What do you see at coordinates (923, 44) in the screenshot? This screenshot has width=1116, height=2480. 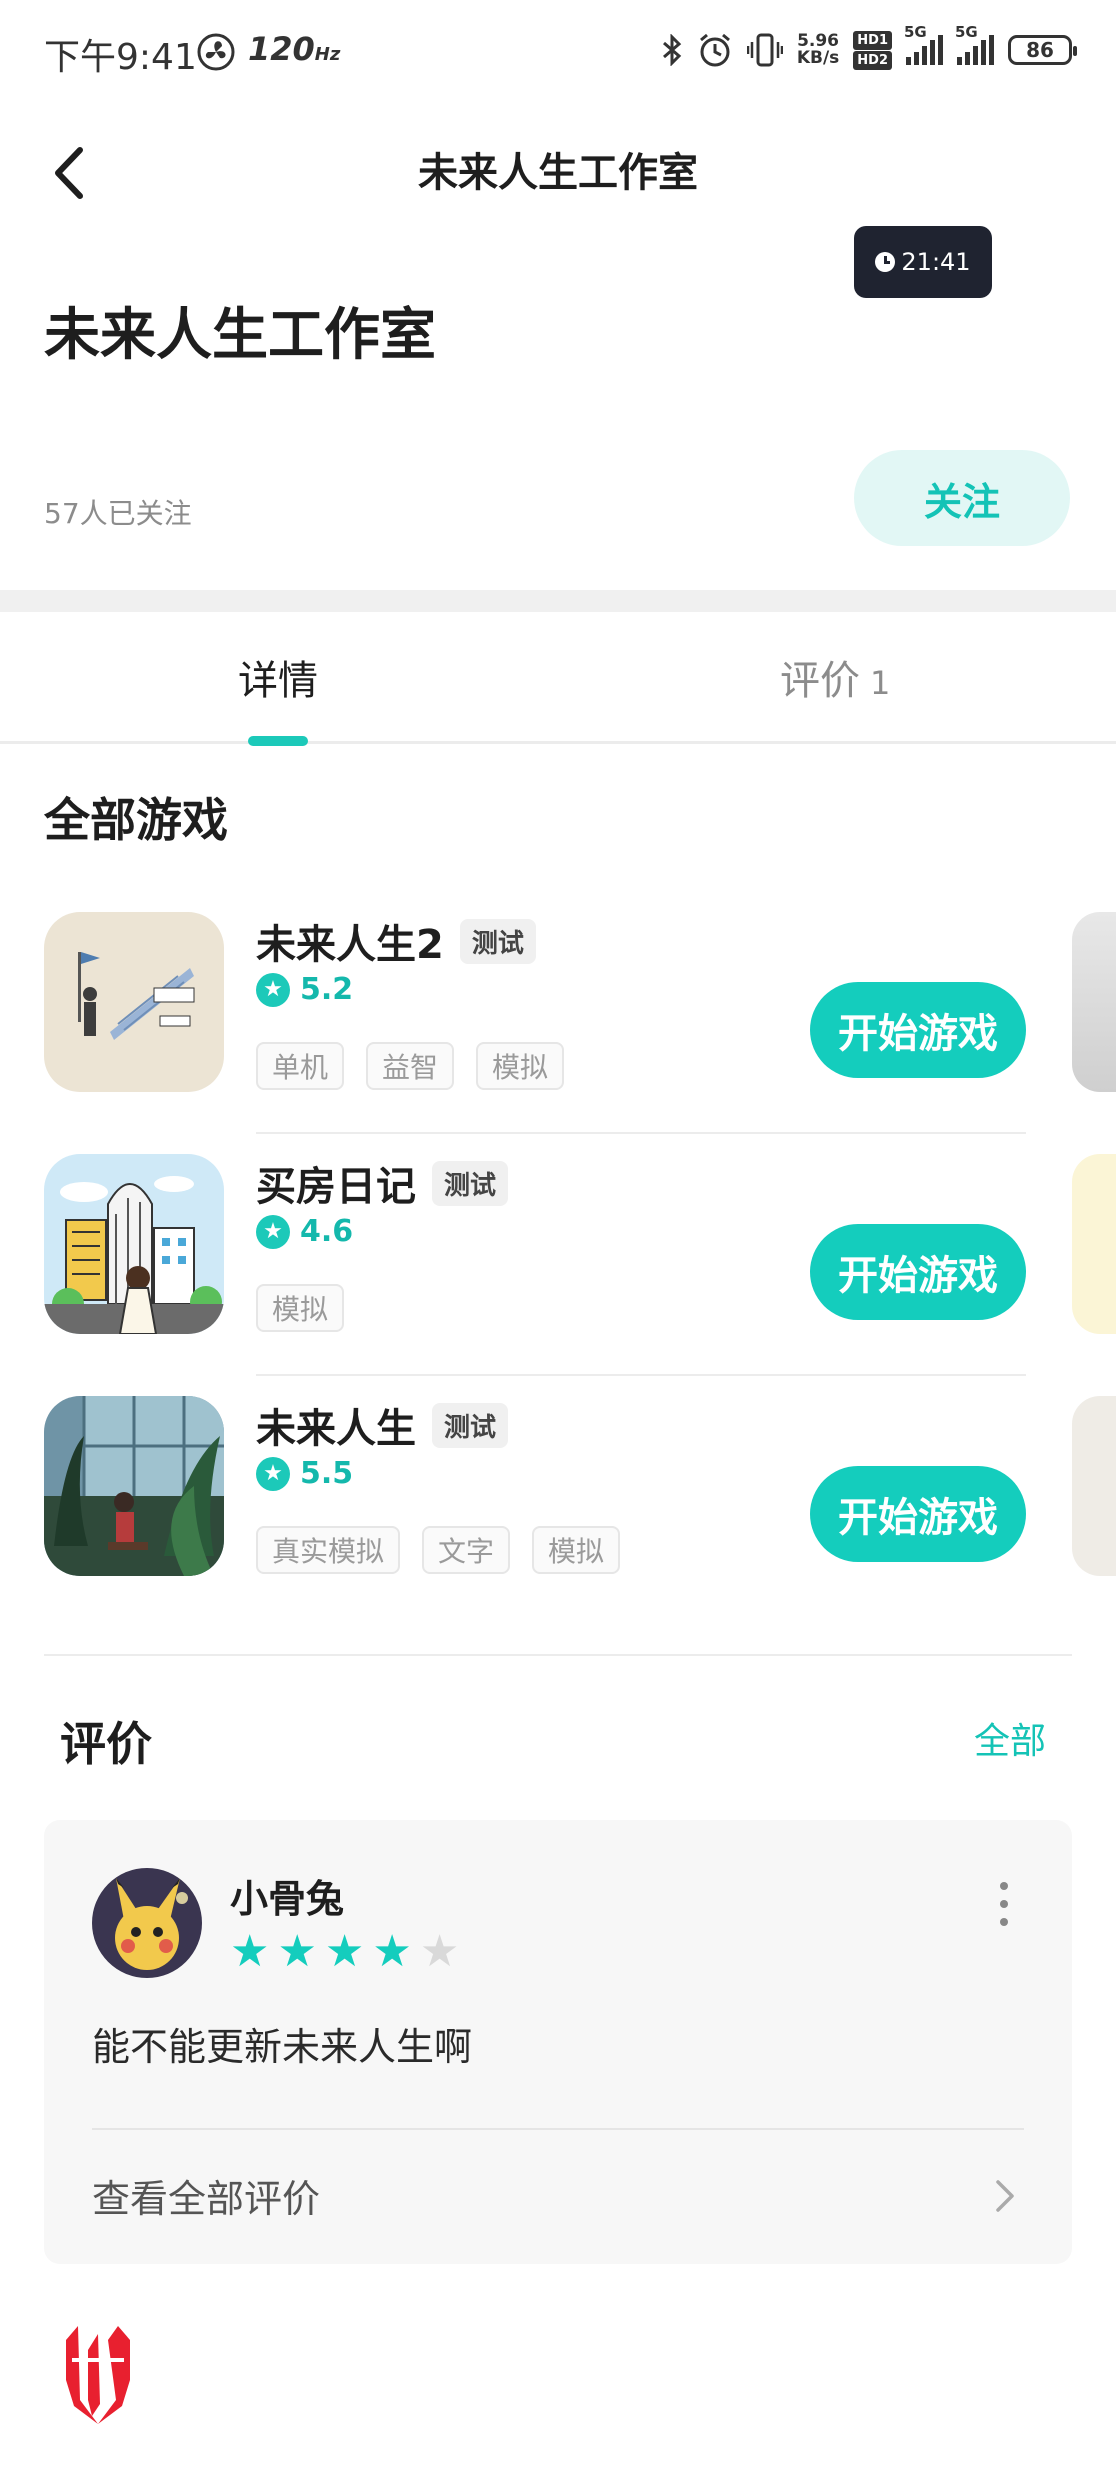 I see `signal-sim1-icon: 5G` at bounding box center [923, 44].